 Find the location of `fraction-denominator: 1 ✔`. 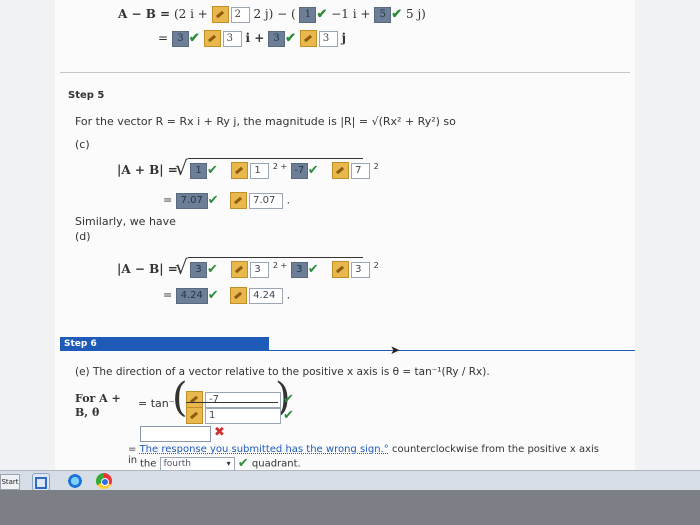

fraction-denominator: 1 ✔ is located at coordinates (240, 414).